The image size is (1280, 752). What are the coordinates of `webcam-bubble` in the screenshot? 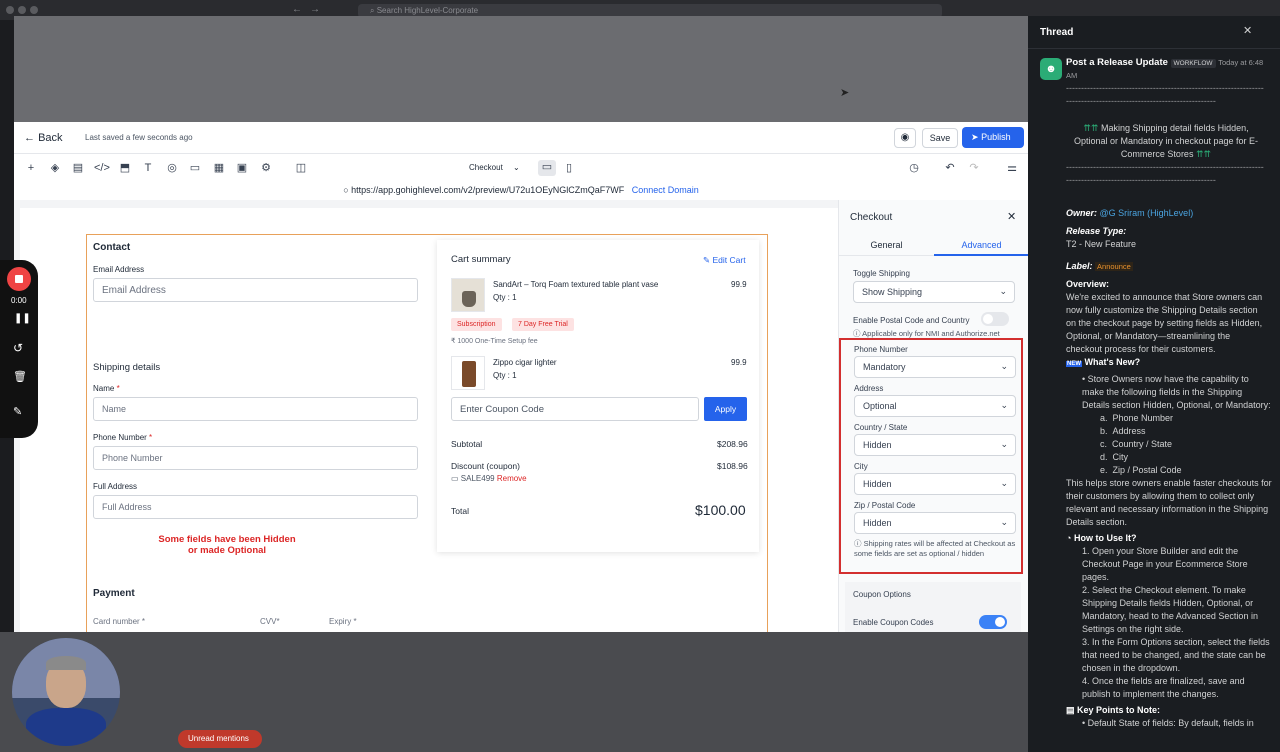 It's located at (66, 692).